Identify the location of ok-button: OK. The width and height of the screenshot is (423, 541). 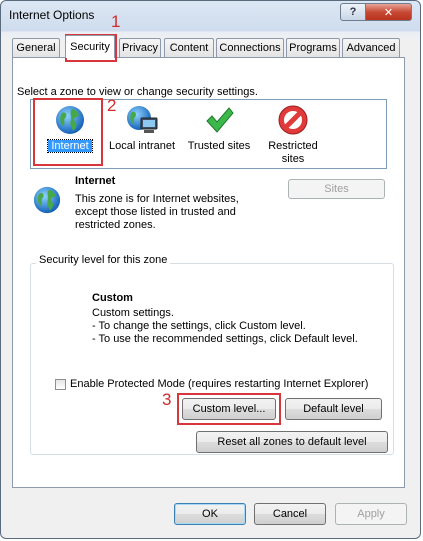
(210, 514).